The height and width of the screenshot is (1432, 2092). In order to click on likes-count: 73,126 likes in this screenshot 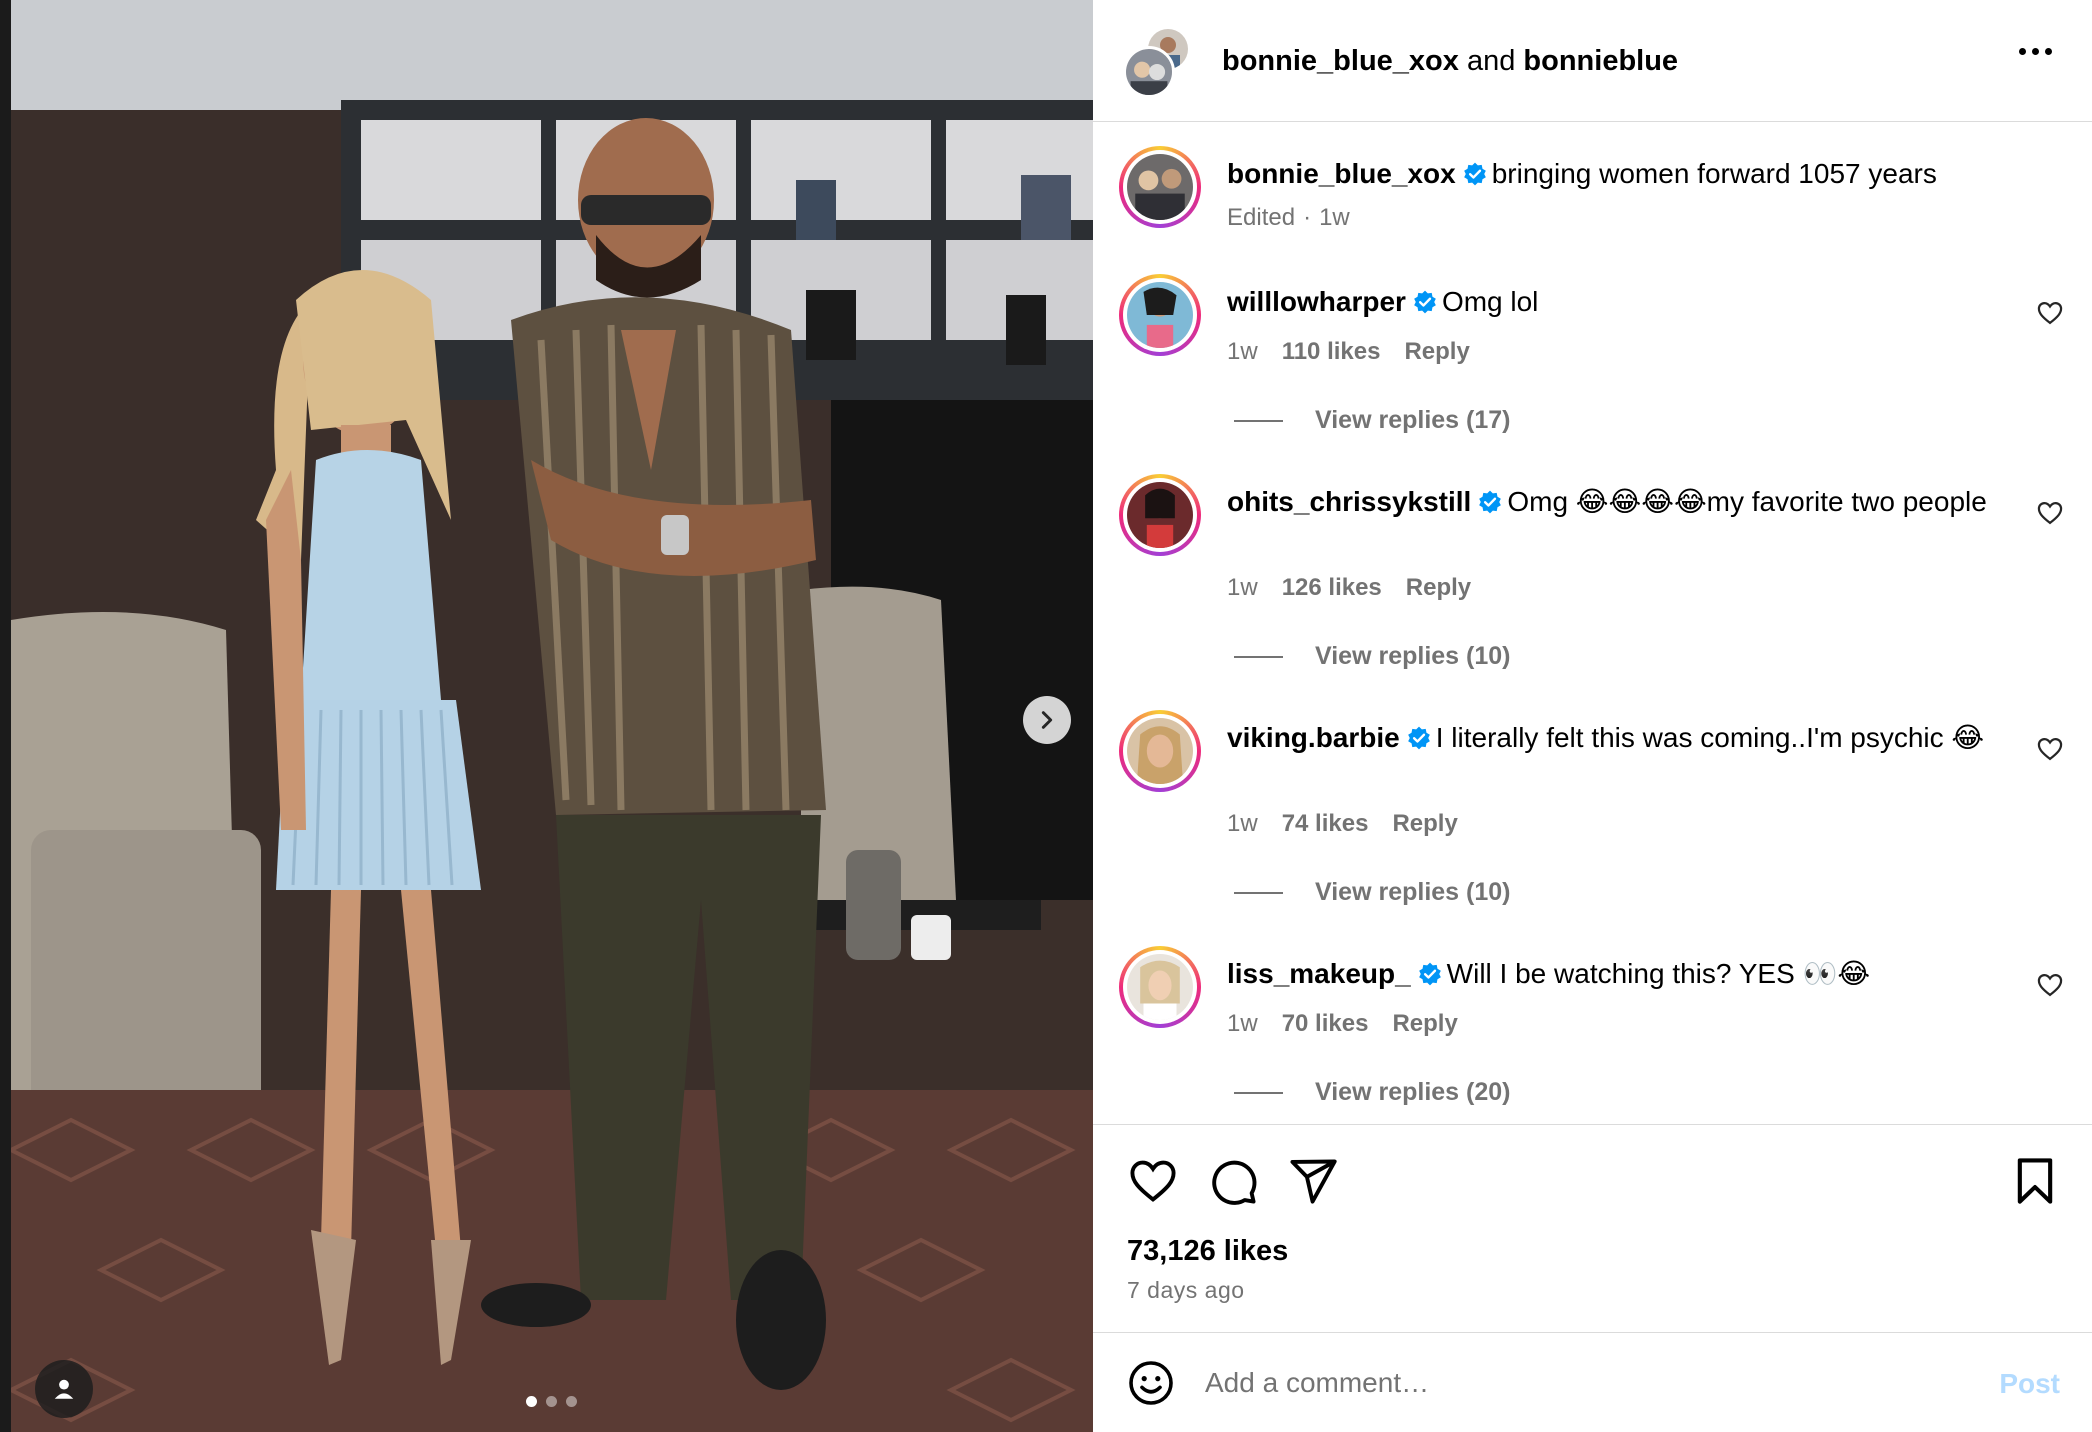, I will do `click(1207, 1251)`.